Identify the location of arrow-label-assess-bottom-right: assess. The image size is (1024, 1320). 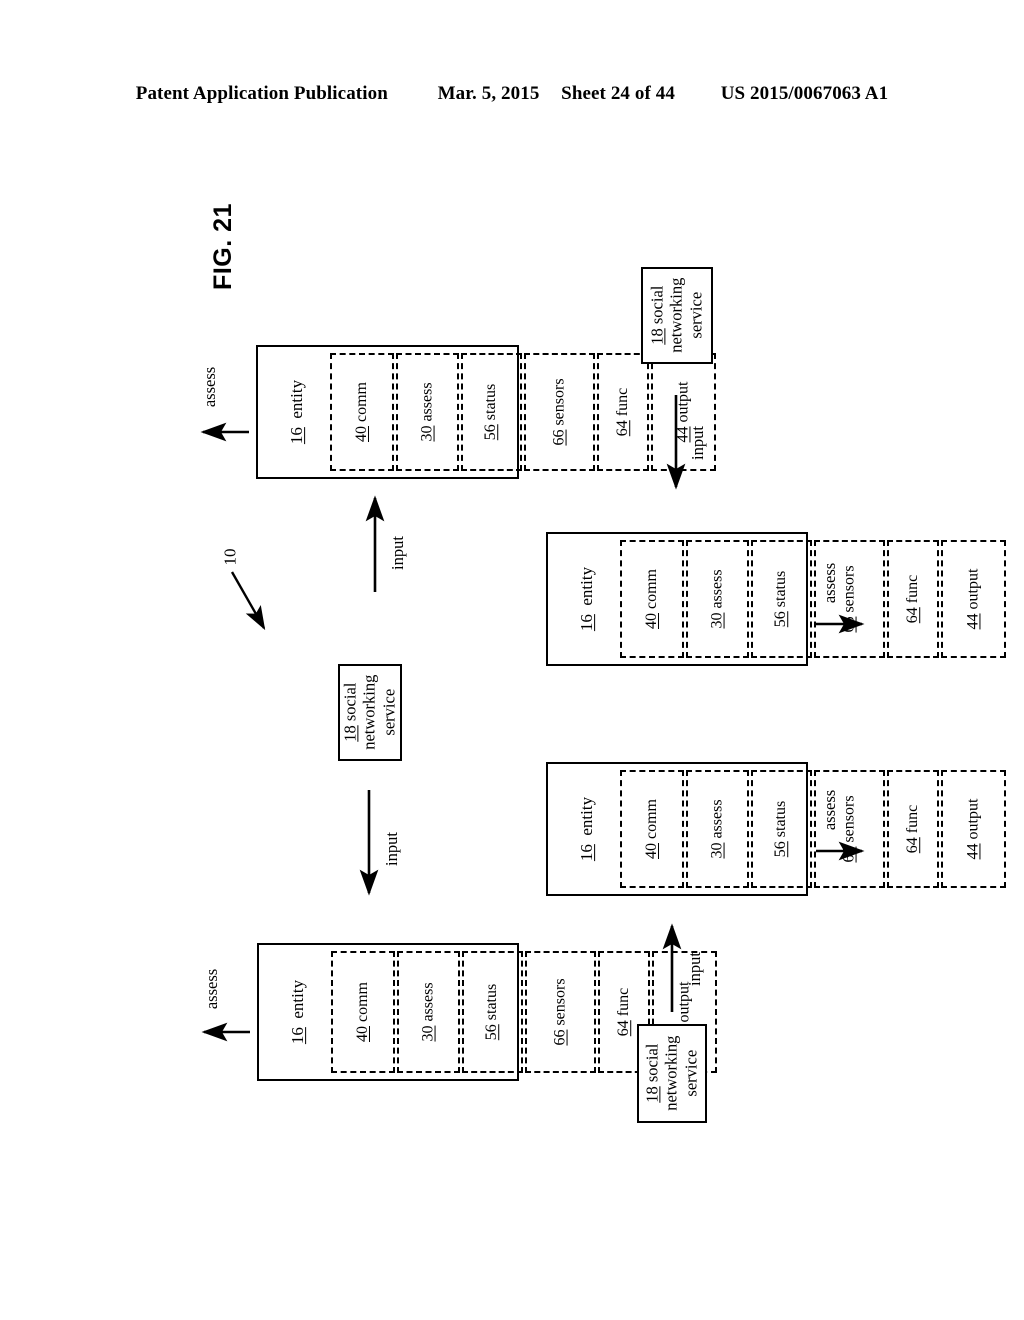
(829, 810).